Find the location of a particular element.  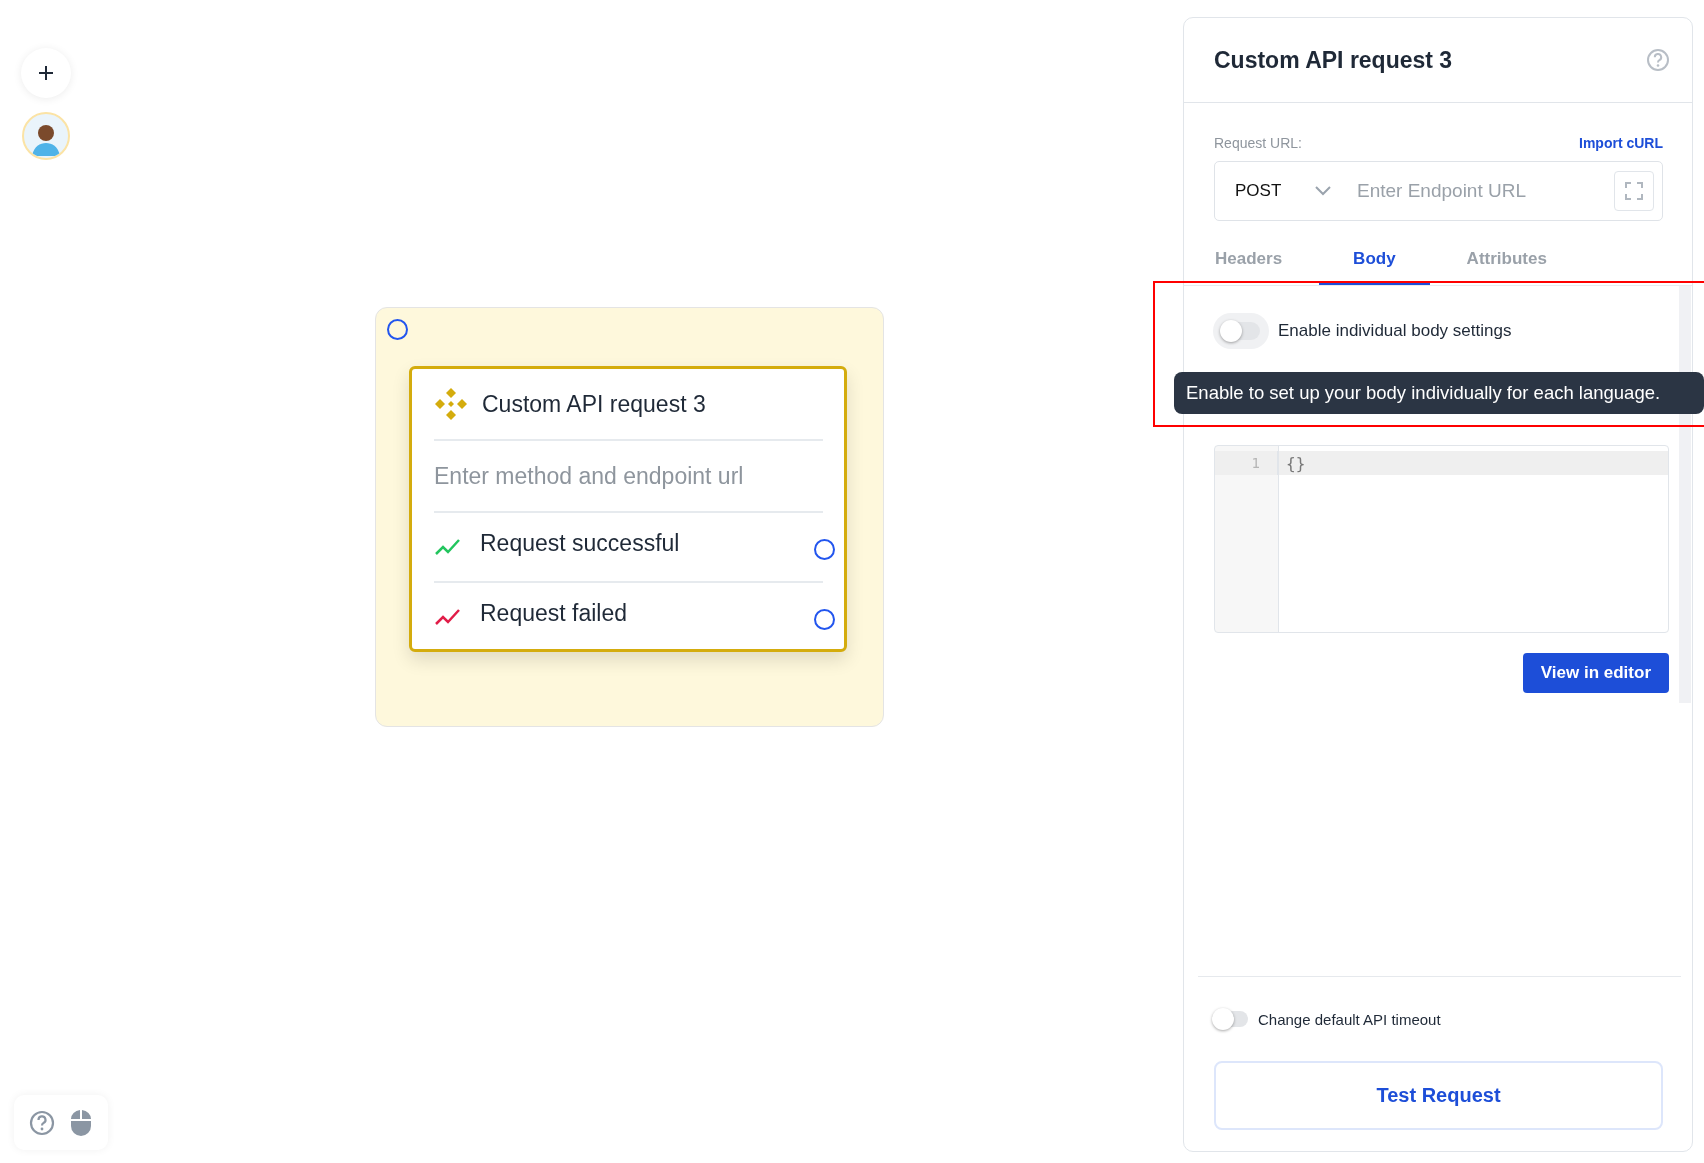

trend-up-icon is located at coordinates (448, 547).